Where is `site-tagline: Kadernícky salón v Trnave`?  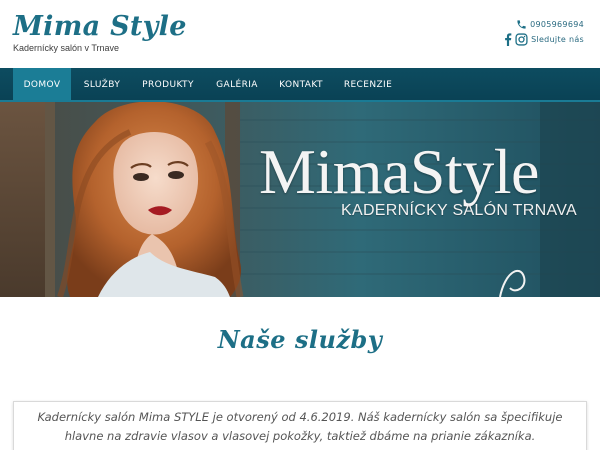
site-tagline: Kadernícky salón v Trnave is located at coordinates (66, 48).